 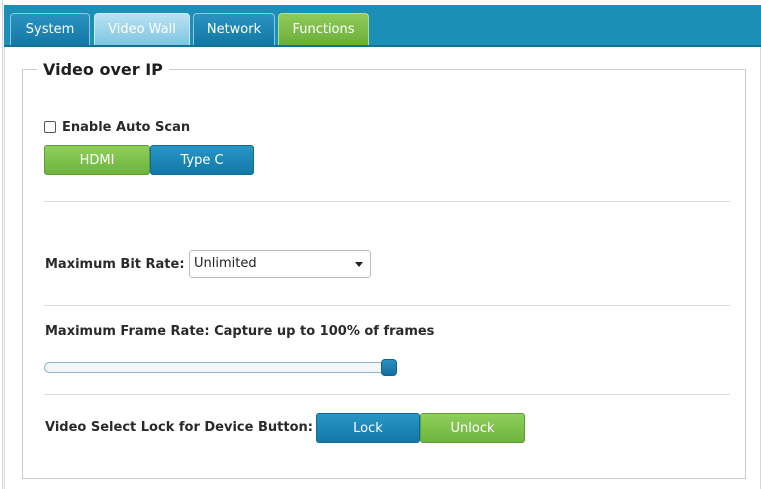 What do you see at coordinates (126, 127) in the screenshot?
I see `auto-scan-label: Enable Auto Scan` at bounding box center [126, 127].